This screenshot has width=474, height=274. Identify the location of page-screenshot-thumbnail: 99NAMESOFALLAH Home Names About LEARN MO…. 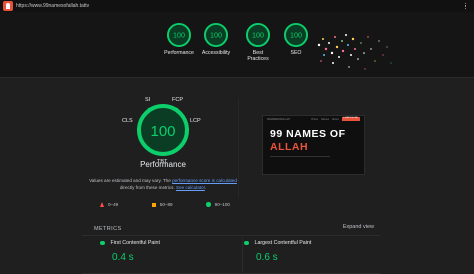
(313, 145).